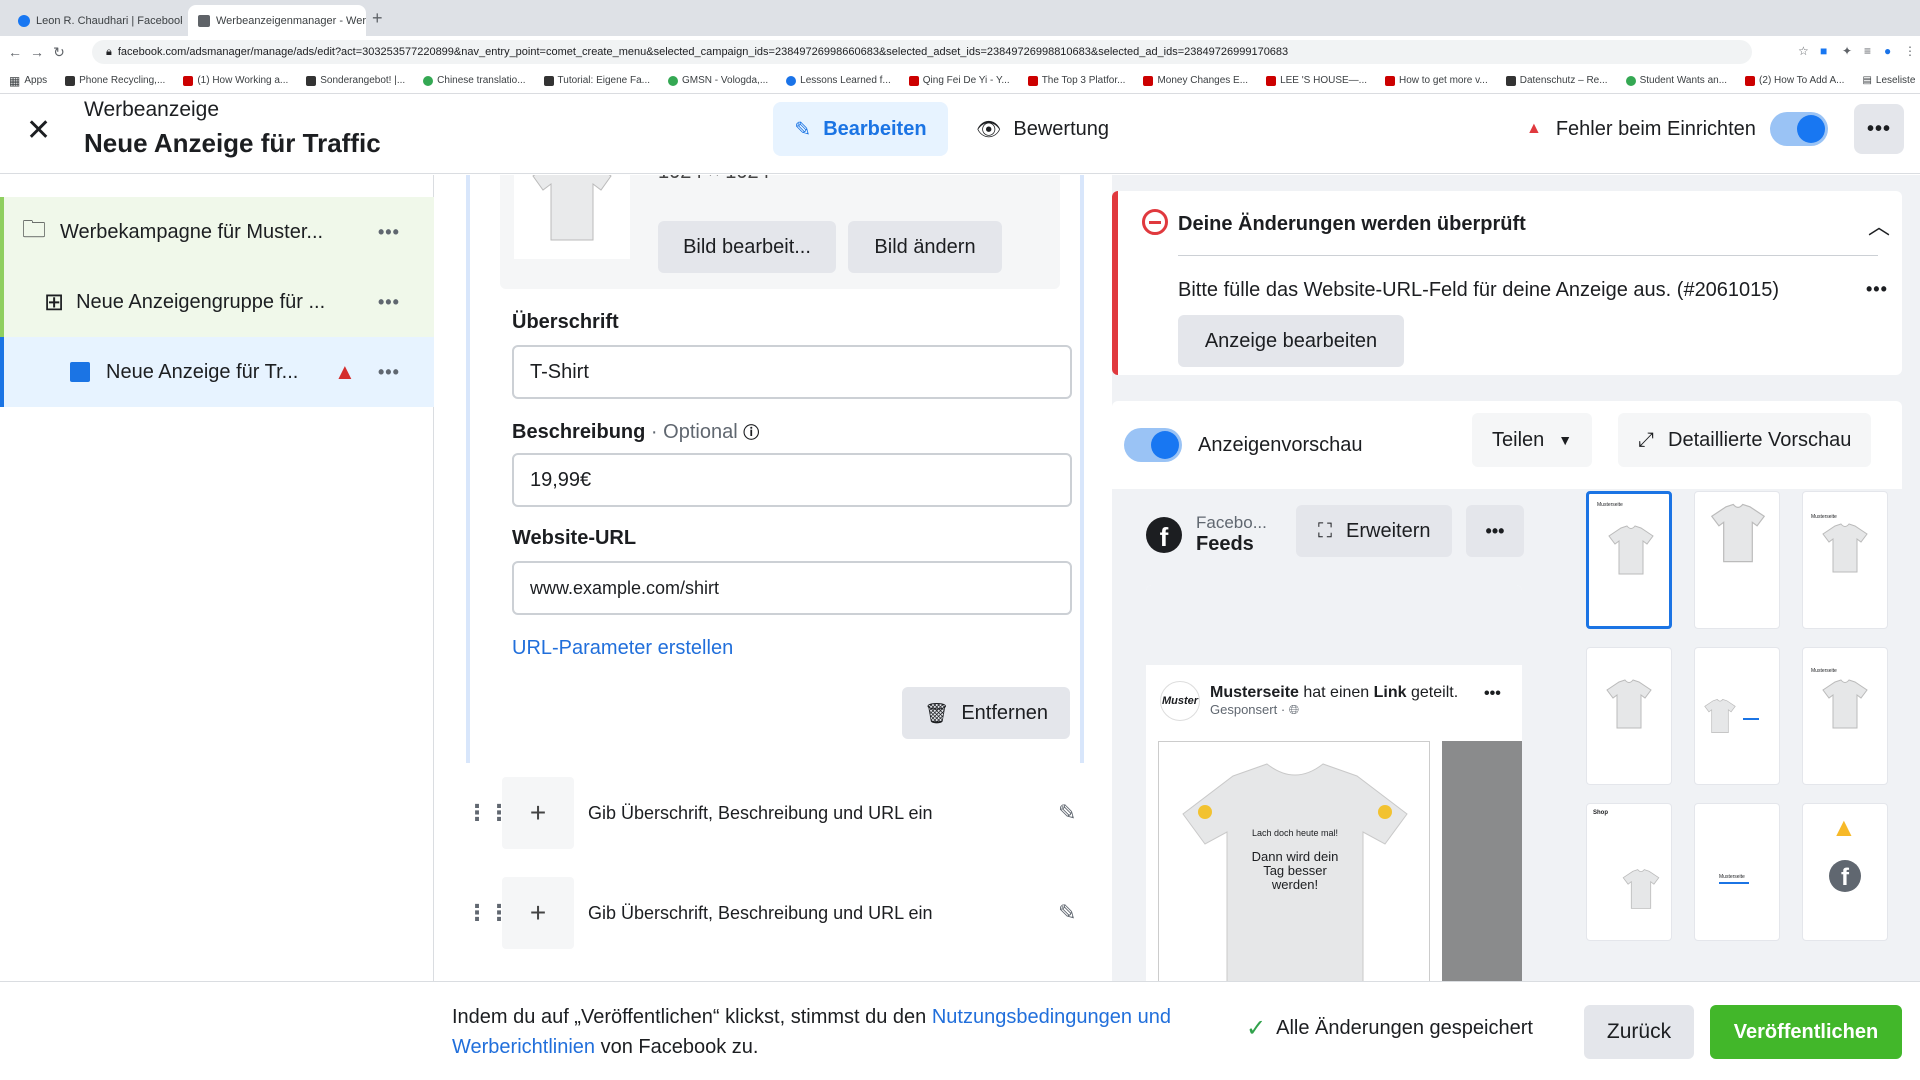 The height and width of the screenshot is (1080, 1920). I want to click on ad-icon, so click(80, 372).